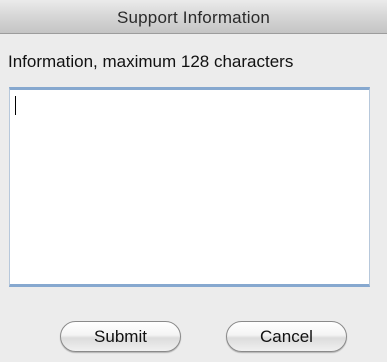 This screenshot has width=387, height=362. Describe the element at coordinates (151, 61) in the screenshot. I see `information-prompt-label: Information, maximum 128 characters` at that location.